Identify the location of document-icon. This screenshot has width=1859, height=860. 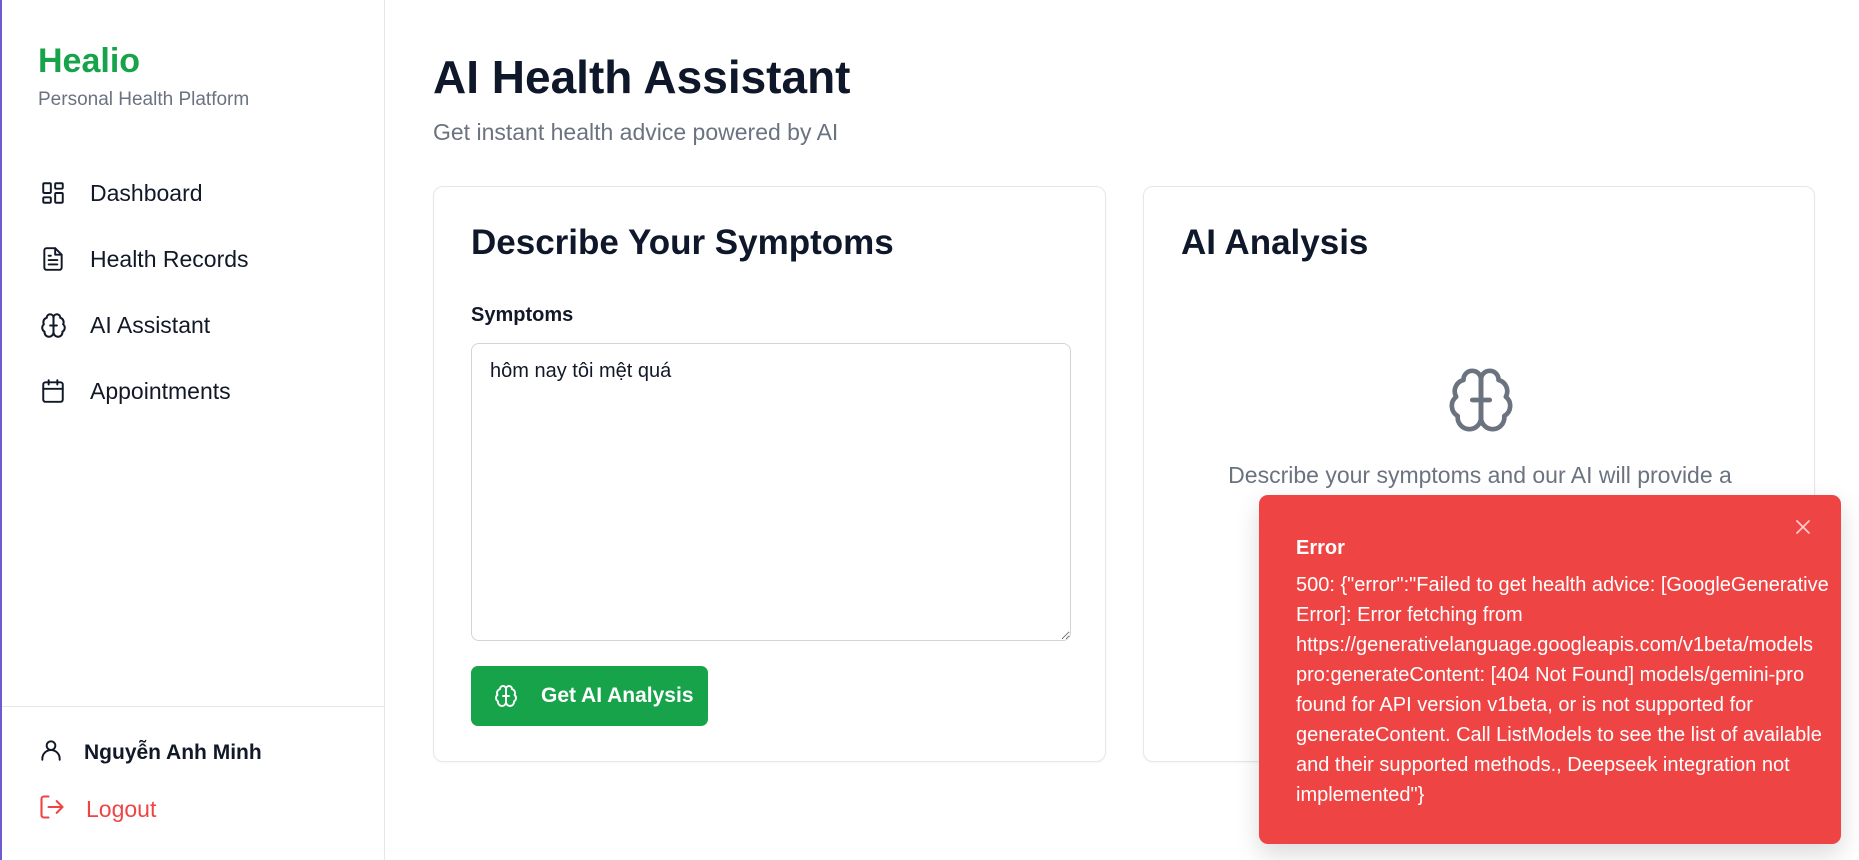
(53, 259).